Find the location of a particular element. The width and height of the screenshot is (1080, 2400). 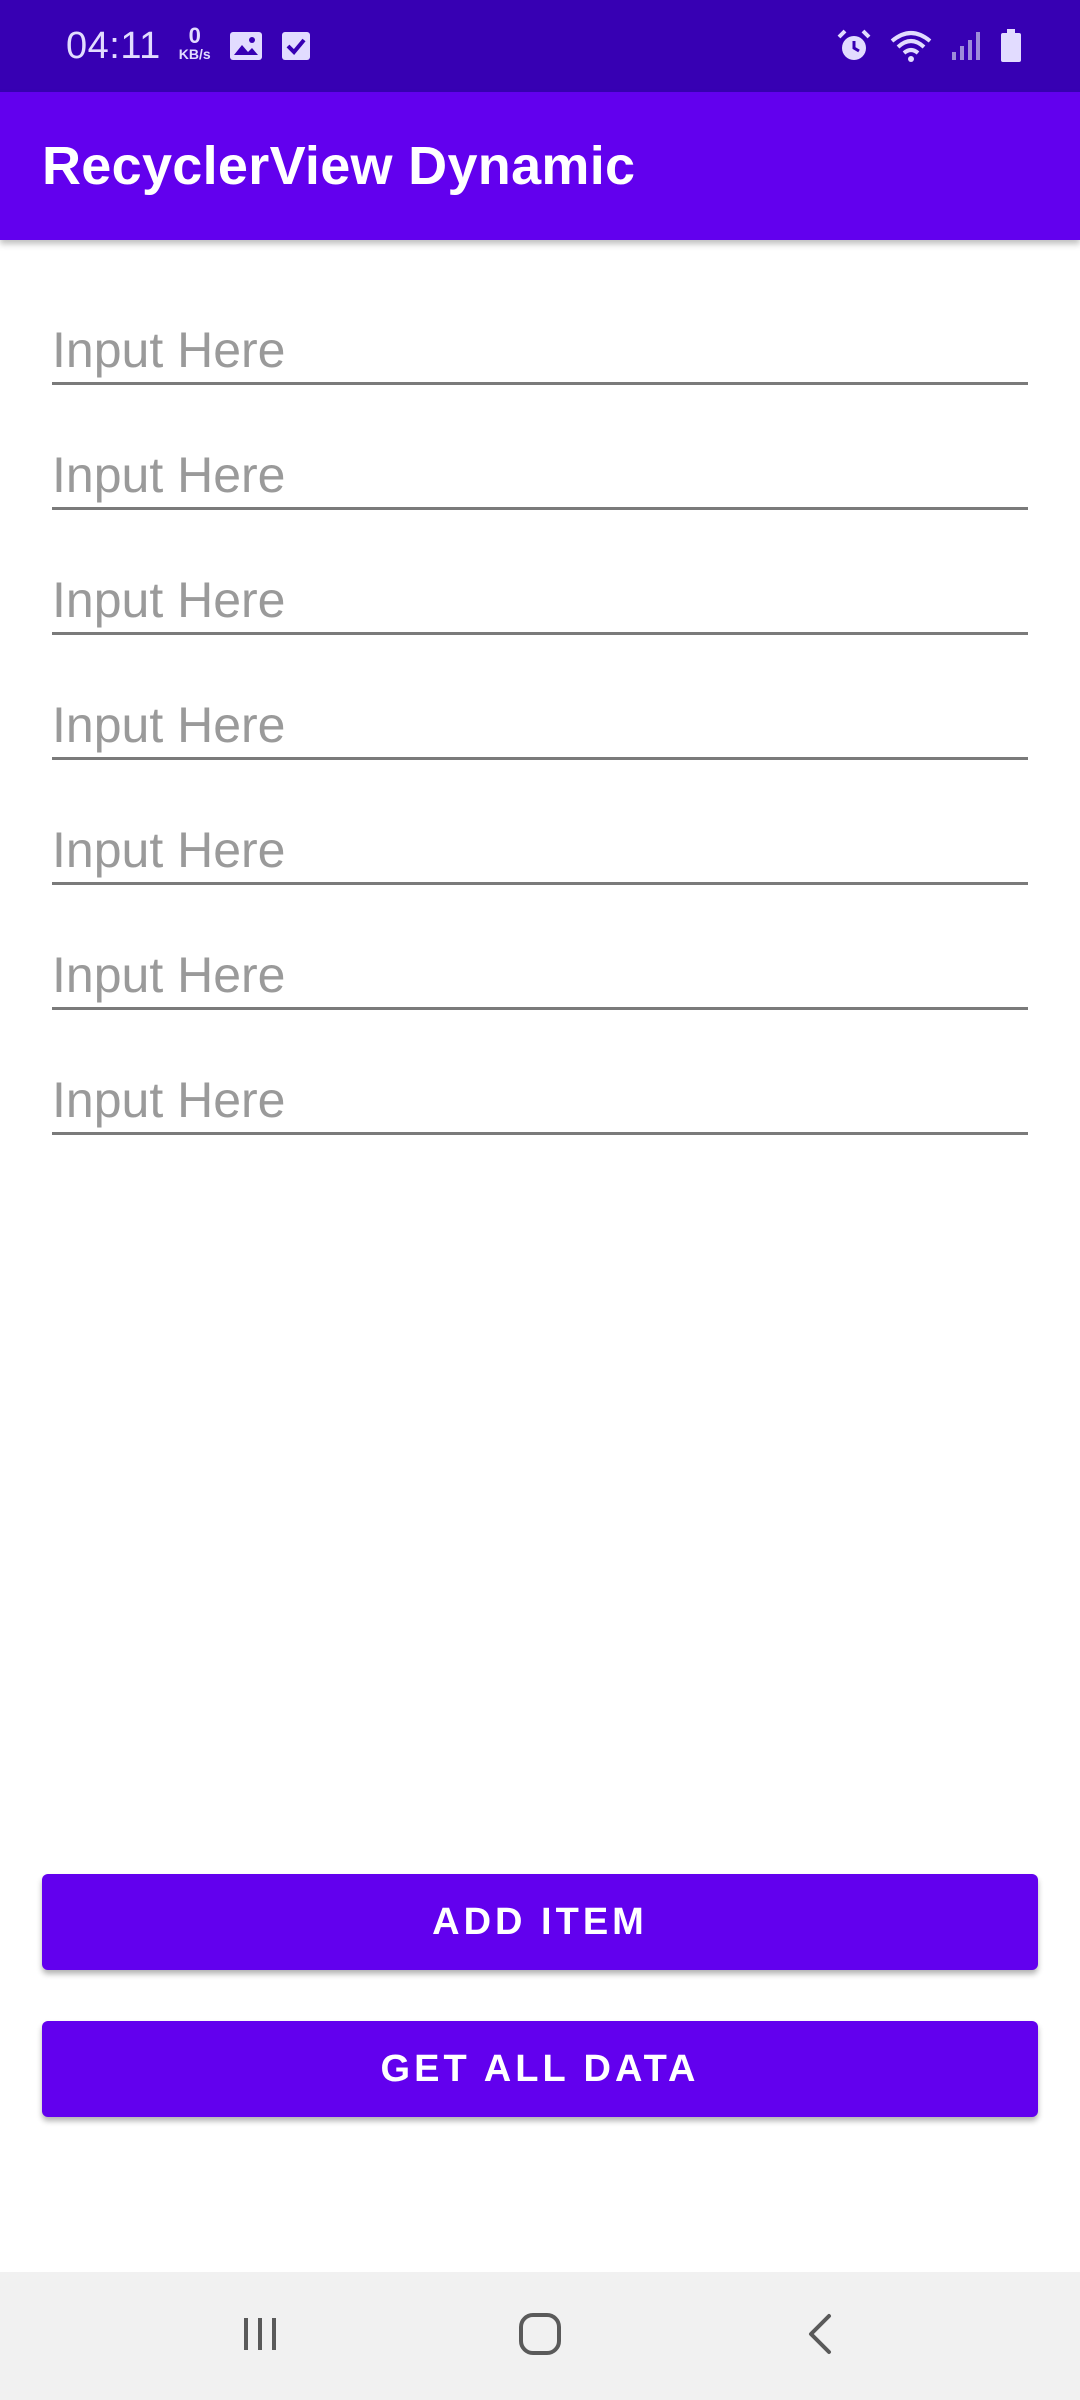

network-speed-value: 0 is located at coordinates (194, 35).